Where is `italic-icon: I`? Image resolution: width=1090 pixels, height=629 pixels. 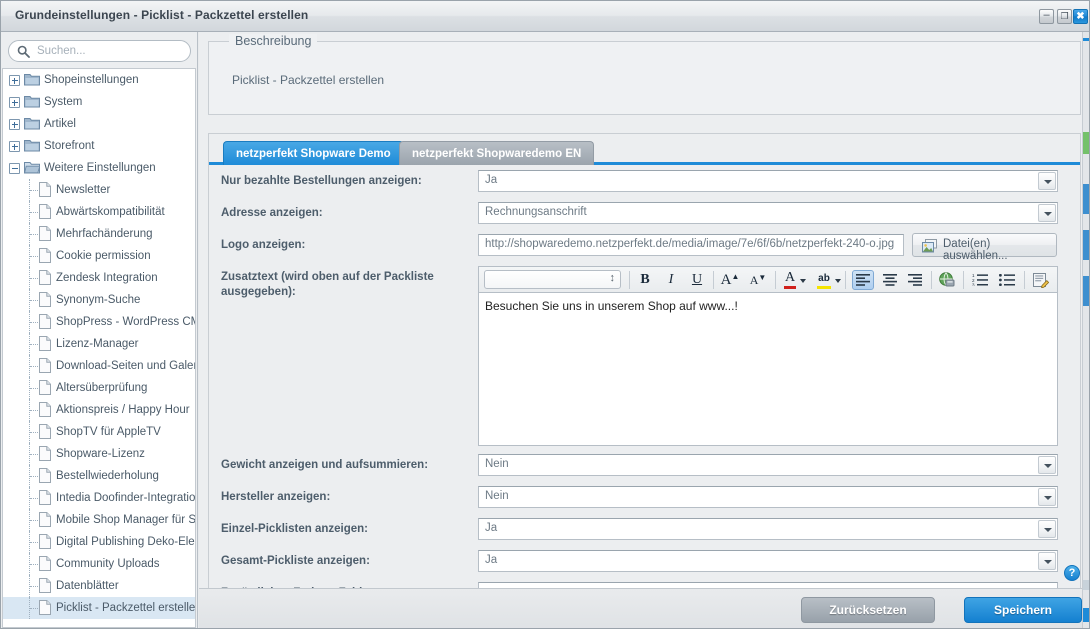
italic-icon: I is located at coordinates (671, 280).